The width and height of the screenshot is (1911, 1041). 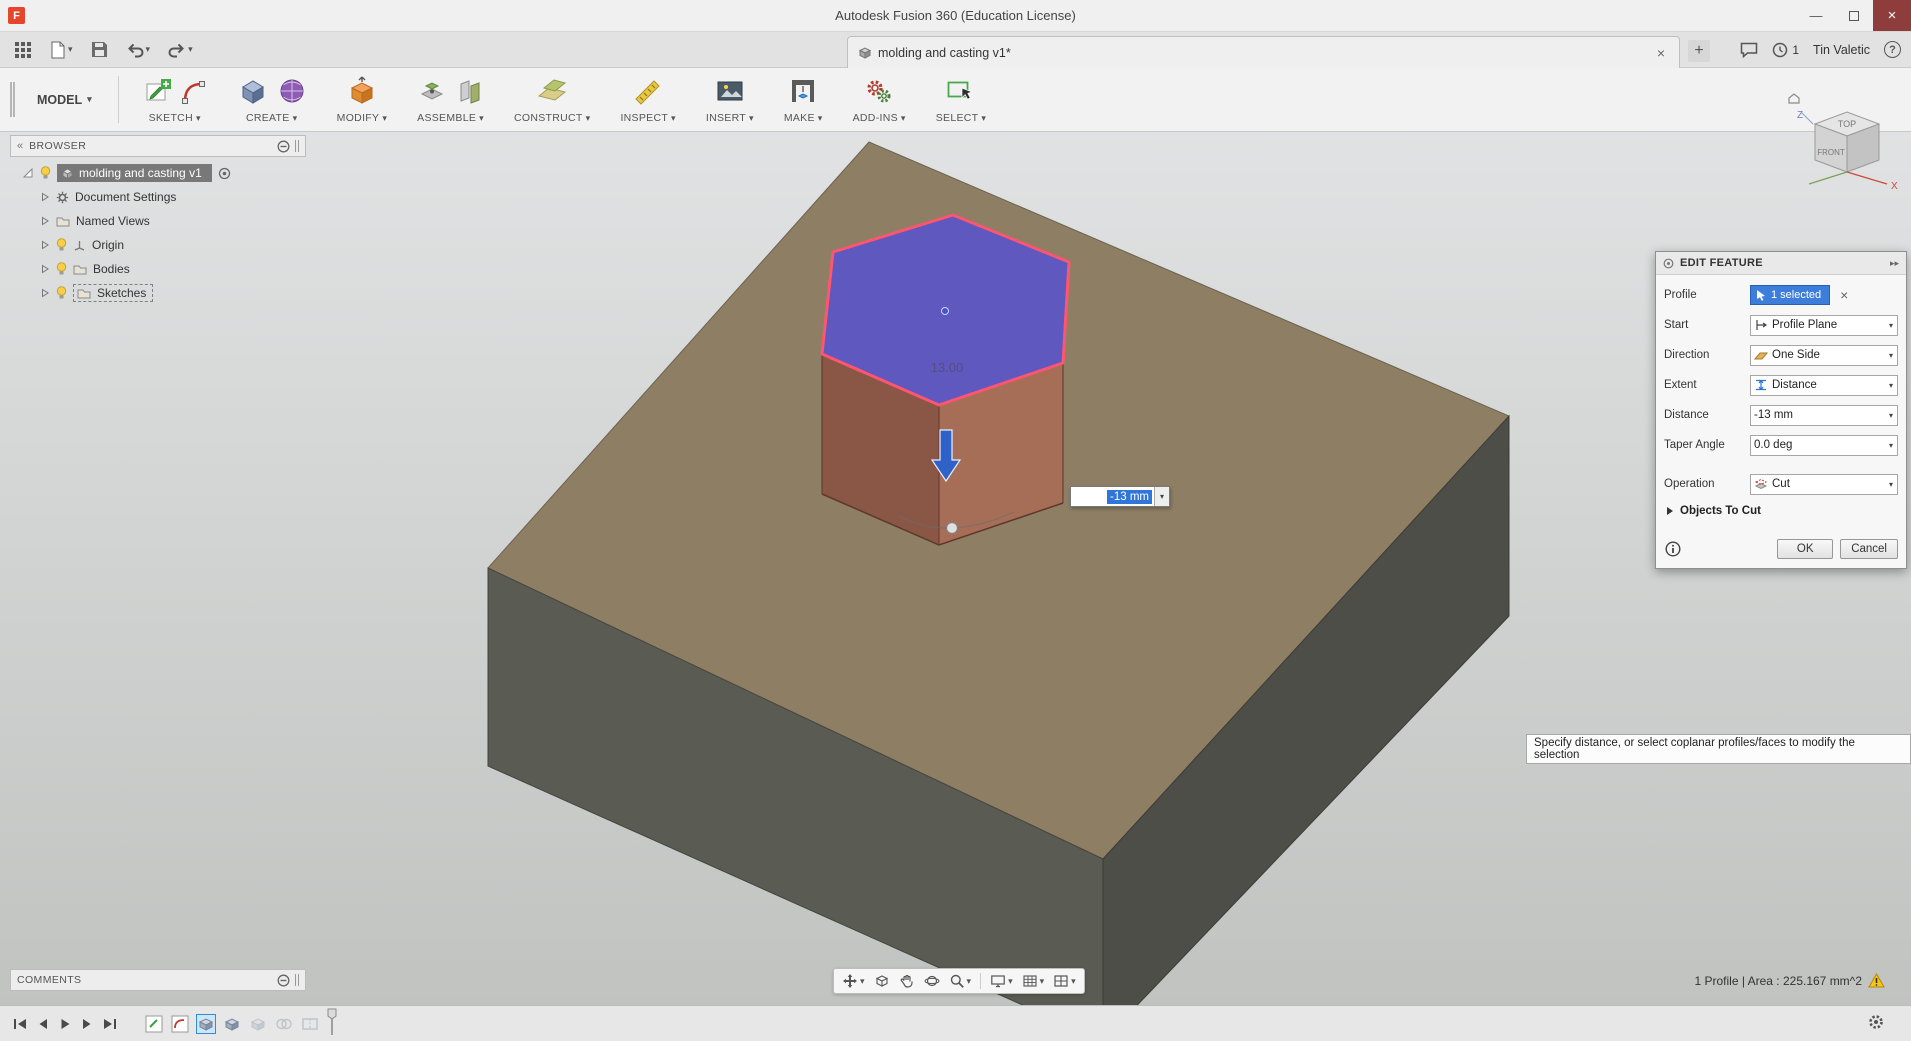 I want to click on ribbon-group-modify: MODIFY ▾, so click(x=362, y=99).